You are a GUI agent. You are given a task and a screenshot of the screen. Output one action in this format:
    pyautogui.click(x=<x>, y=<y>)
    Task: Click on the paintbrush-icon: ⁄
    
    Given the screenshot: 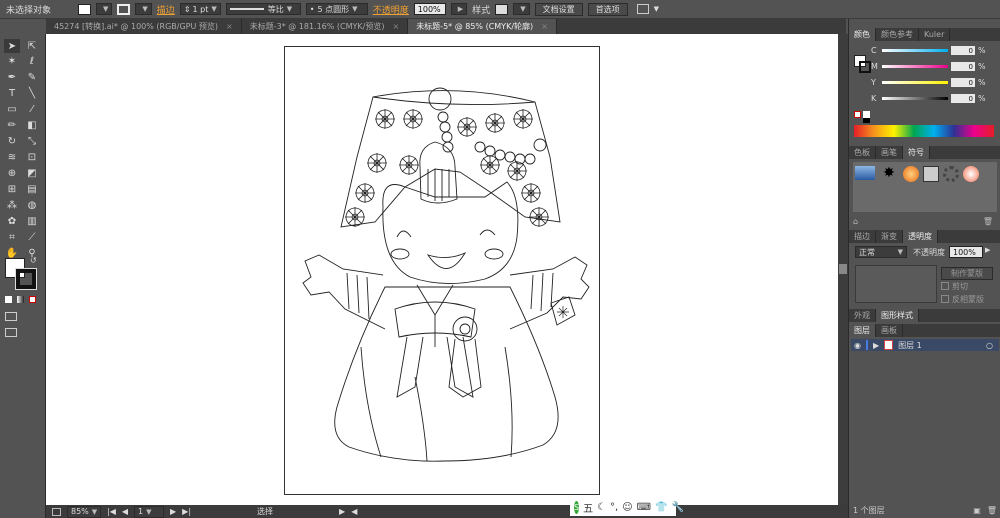 What is the action you would take?
    pyautogui.click(x=32, y=109)
    